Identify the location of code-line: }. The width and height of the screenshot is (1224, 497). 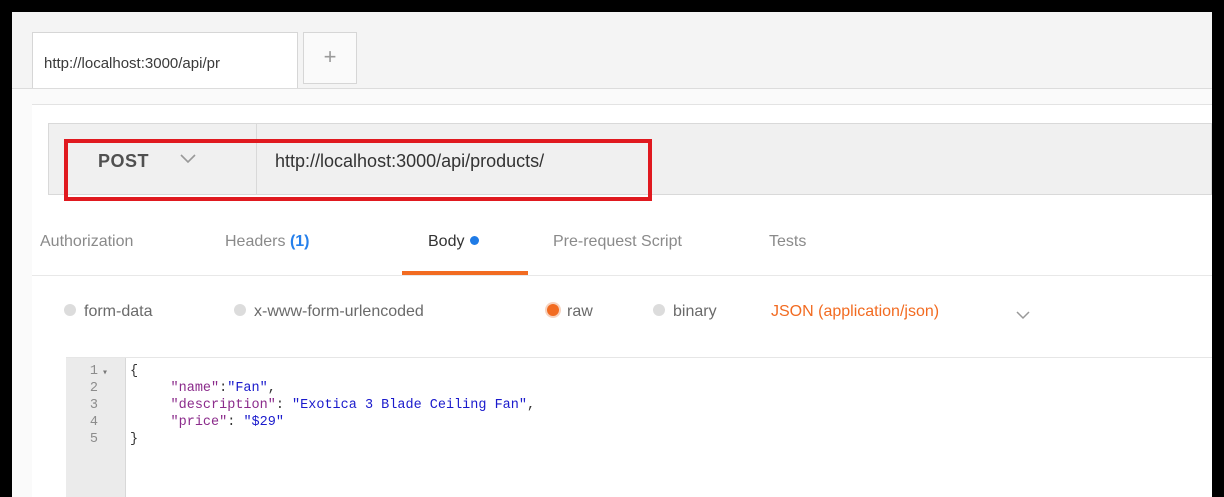
(134, 439).